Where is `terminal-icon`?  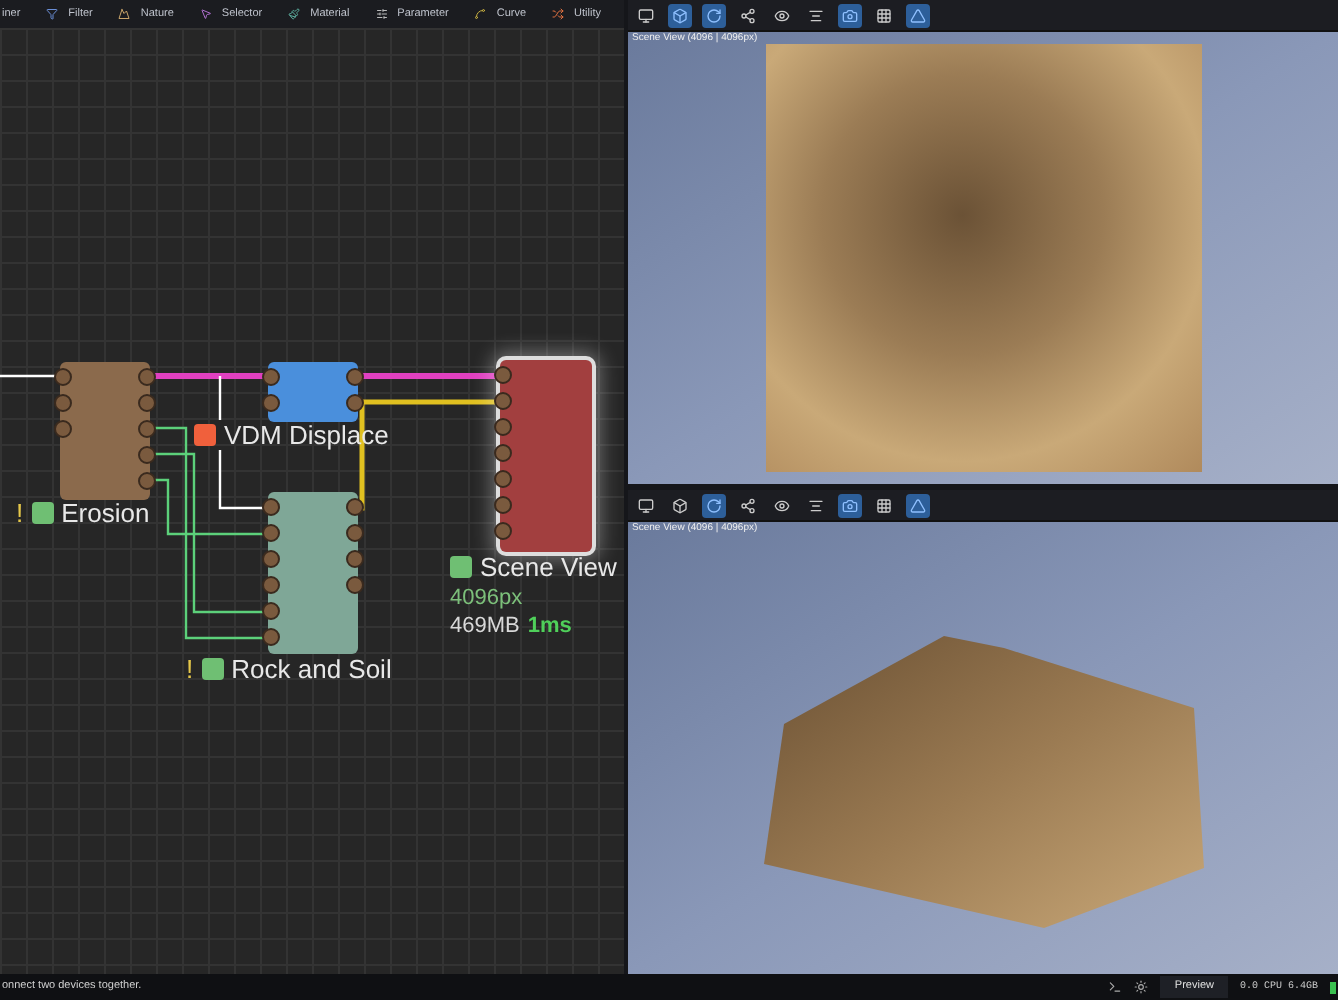
terminal-icon is located at coordinates (1115, 987).